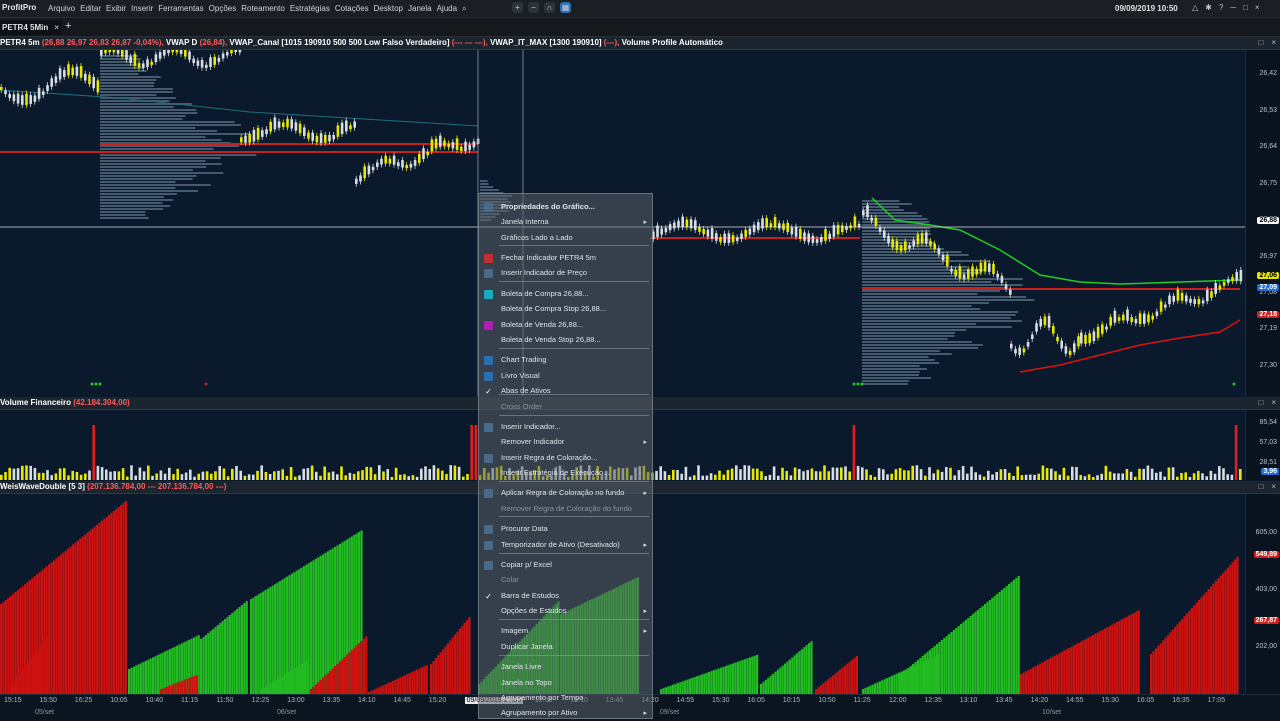 This screenshot has width=1280, height=721. Describe the element at coordinates (1221, 7) in the screenshot. I see `help-icon: ?` at that location.